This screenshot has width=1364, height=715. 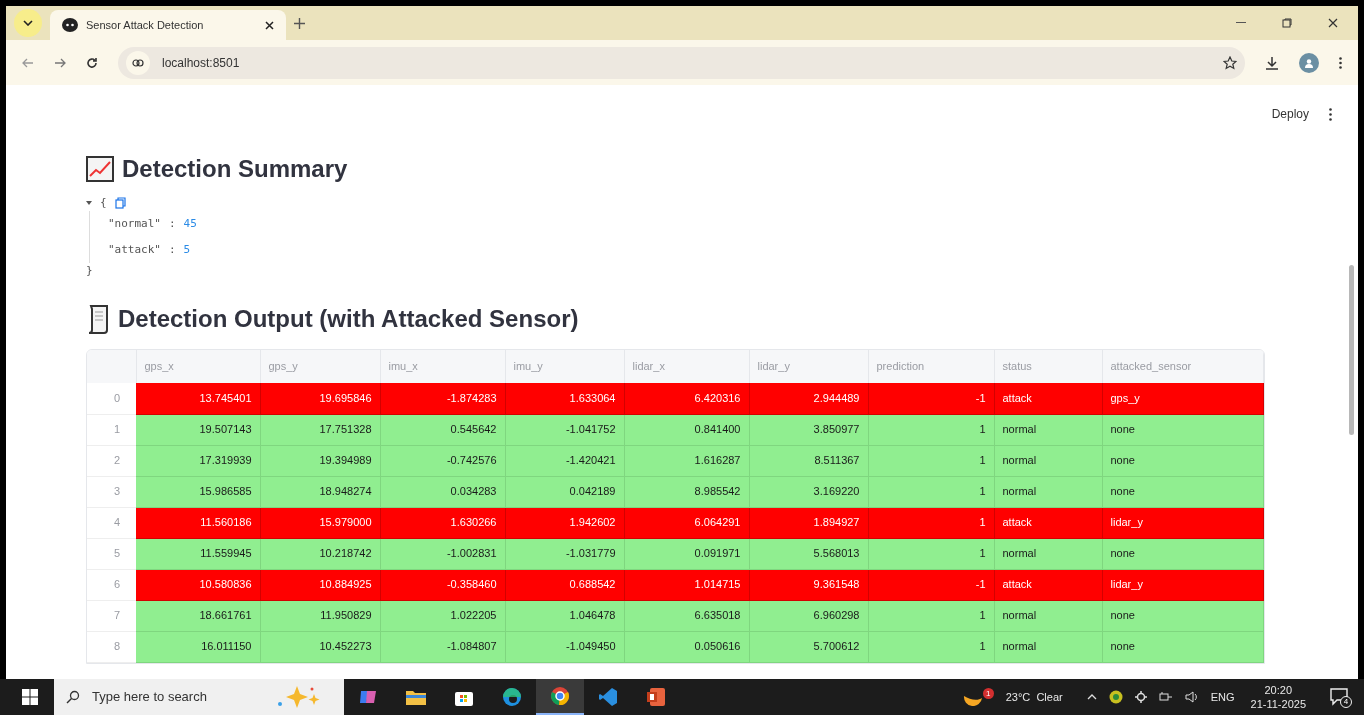 What do you see at coordinates (656, 697) in the screenshot?
I see `presentation-app-icon` at bounding box center [656, 697].